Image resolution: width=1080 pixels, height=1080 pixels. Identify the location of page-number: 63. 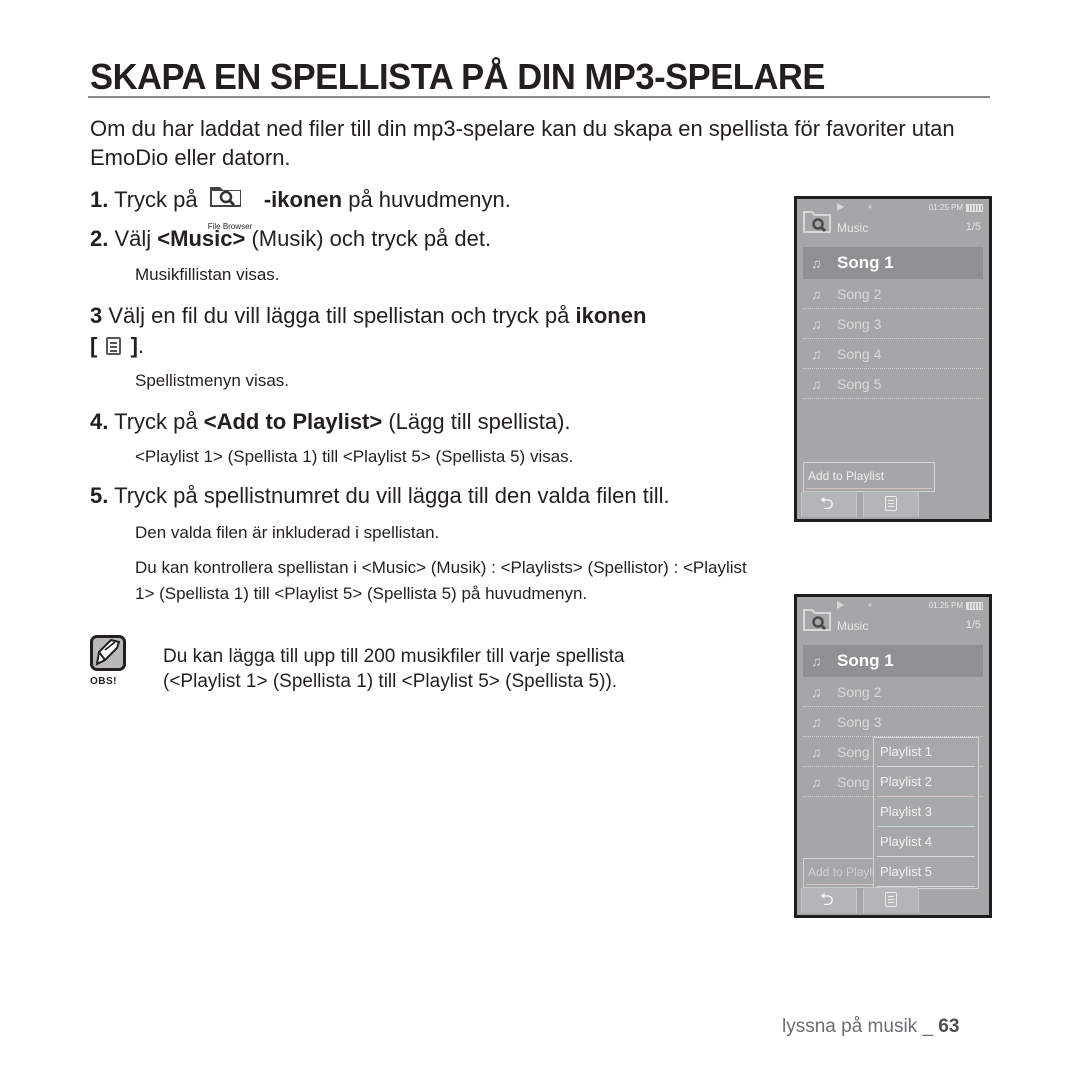
(949, 1026).